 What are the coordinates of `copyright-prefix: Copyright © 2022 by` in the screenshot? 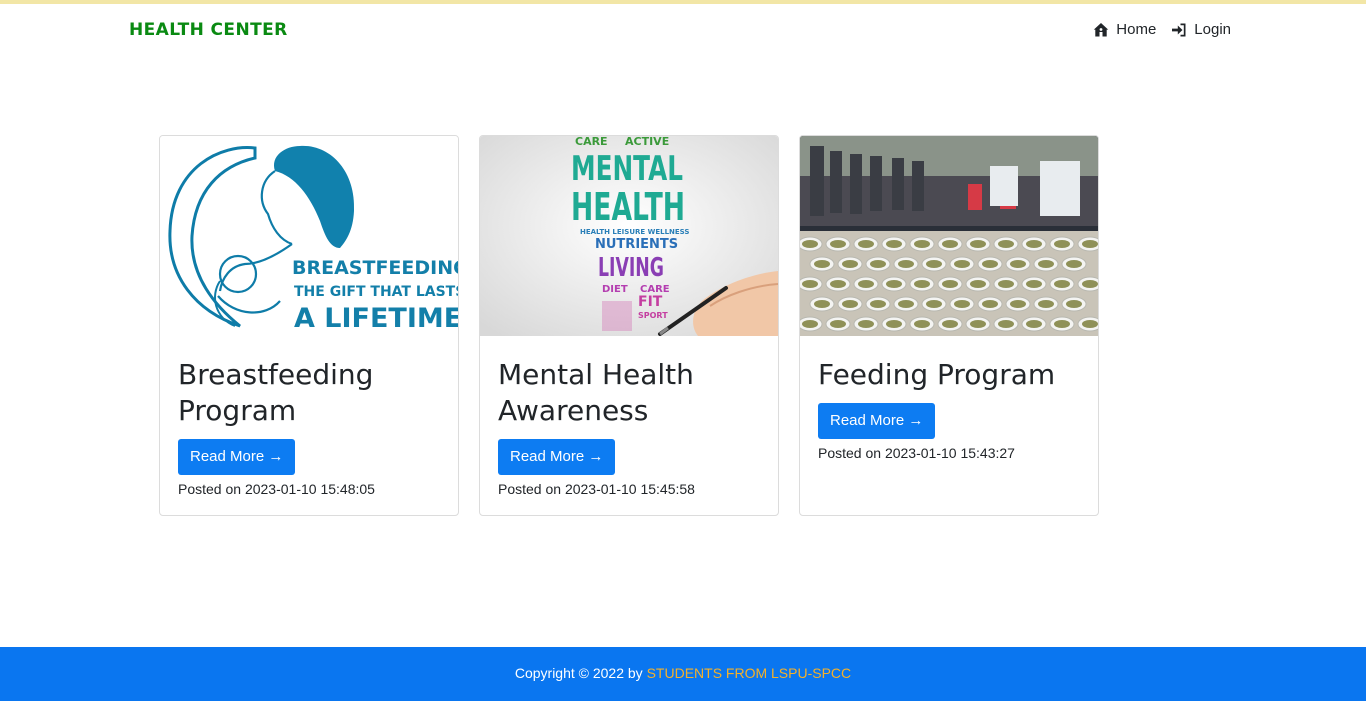 It's located at (580, 673).